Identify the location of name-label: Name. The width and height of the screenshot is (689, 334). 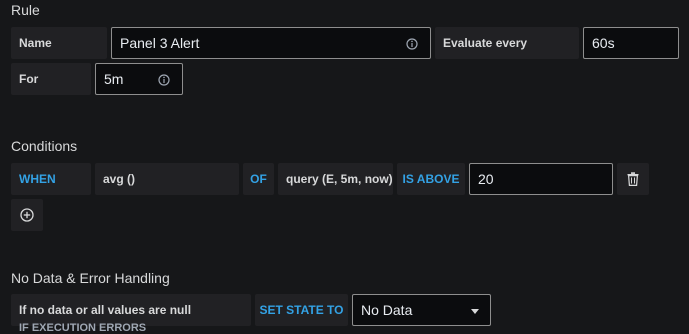
(59, 43).